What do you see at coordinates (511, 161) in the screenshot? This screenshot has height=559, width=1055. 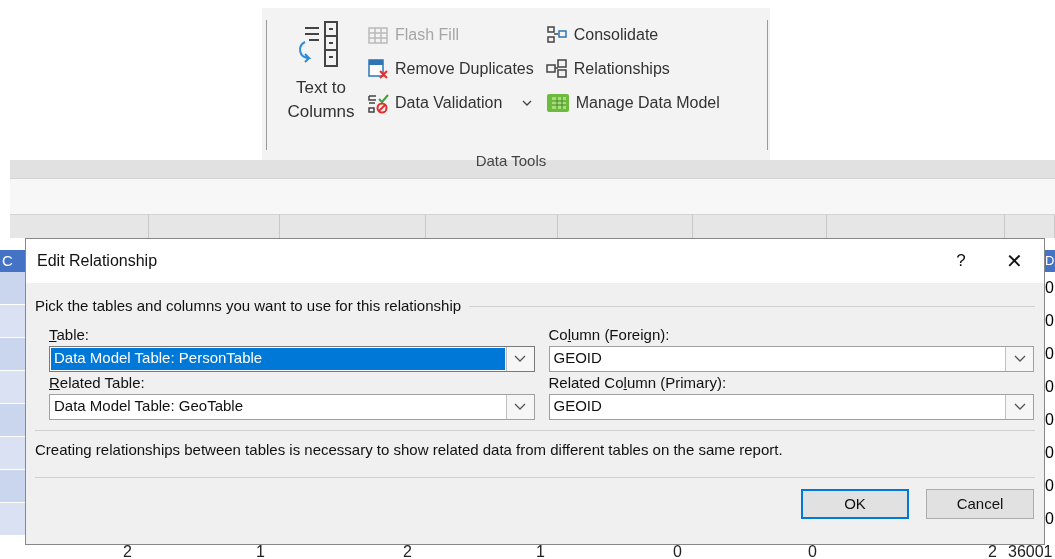 I see `group-label: Data Tools` at bounding box center [511, 161].